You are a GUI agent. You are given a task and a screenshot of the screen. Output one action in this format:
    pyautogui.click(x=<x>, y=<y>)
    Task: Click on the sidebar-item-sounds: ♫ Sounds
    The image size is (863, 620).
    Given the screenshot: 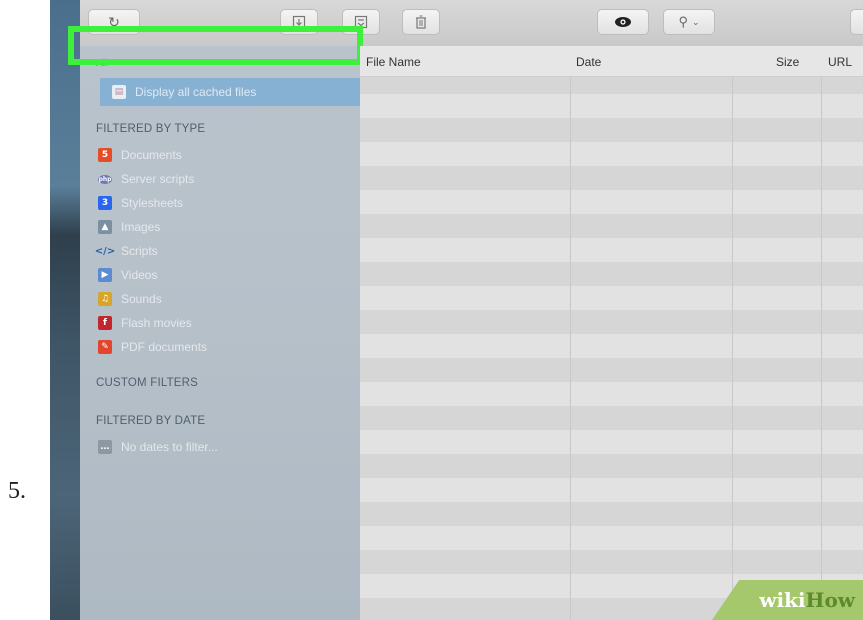 What is the action you would take?
    pyautogui.click(x=130, y=299)
    